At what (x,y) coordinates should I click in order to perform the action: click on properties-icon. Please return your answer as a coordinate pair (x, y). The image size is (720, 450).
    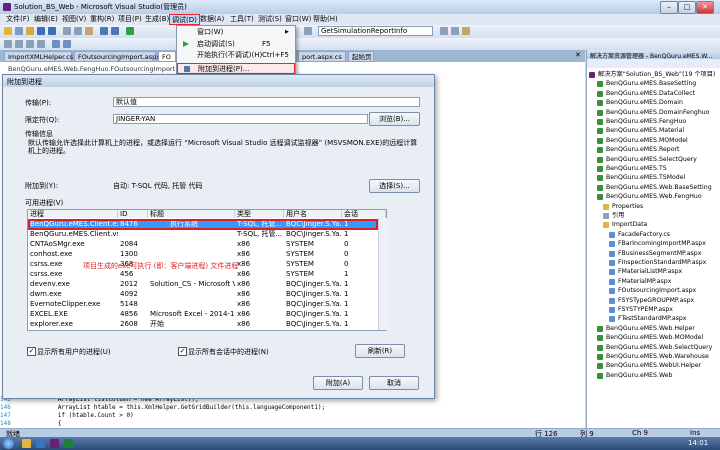
    Looking at the image, I should click on (455, 31).